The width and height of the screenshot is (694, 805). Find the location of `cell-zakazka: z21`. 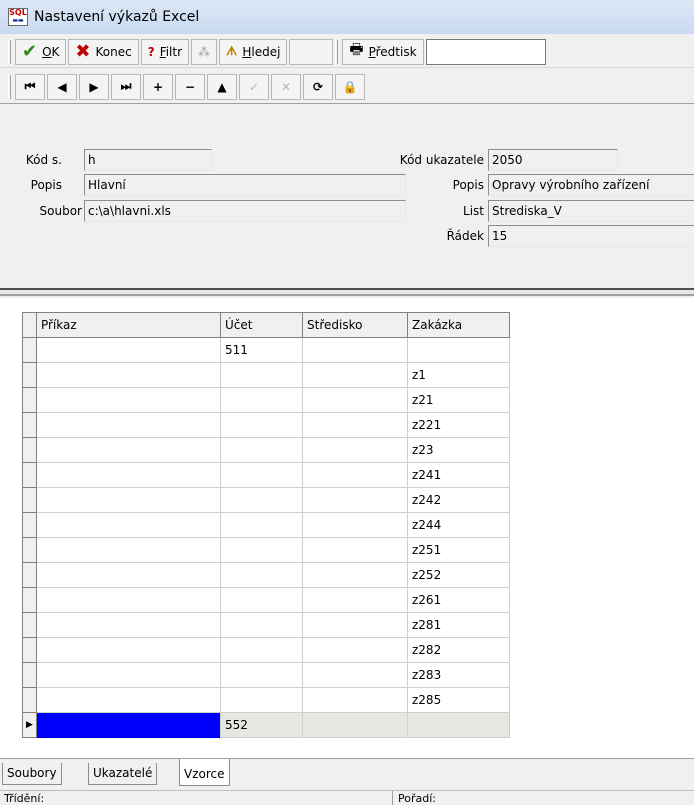

cell-zakazka: z21 is located at coordinates (458, 400).